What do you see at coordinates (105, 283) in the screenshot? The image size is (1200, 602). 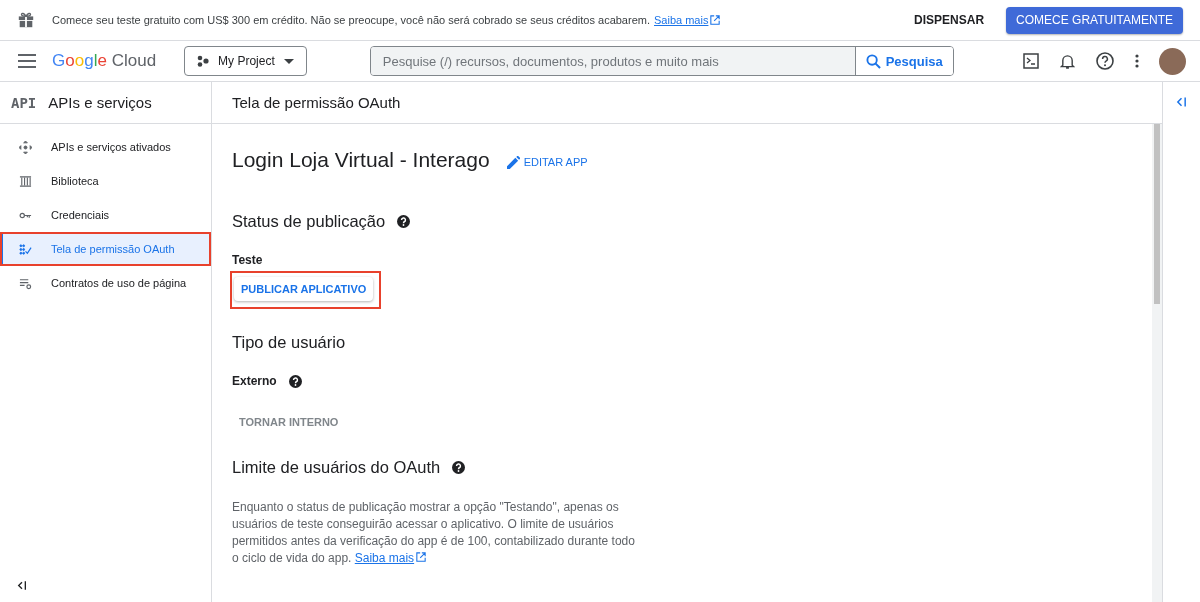 I see `sidebar-item: Contratos de uso de página` at bounding box center [105, 283].